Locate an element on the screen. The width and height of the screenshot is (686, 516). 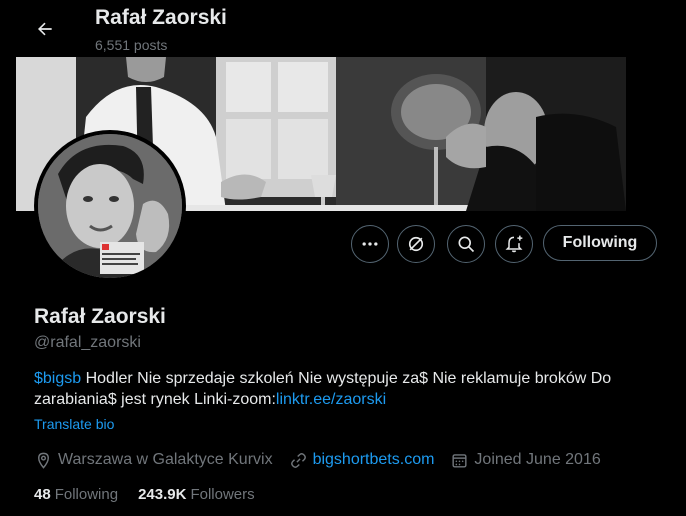
more-icon is located at coordinates (370, 244).